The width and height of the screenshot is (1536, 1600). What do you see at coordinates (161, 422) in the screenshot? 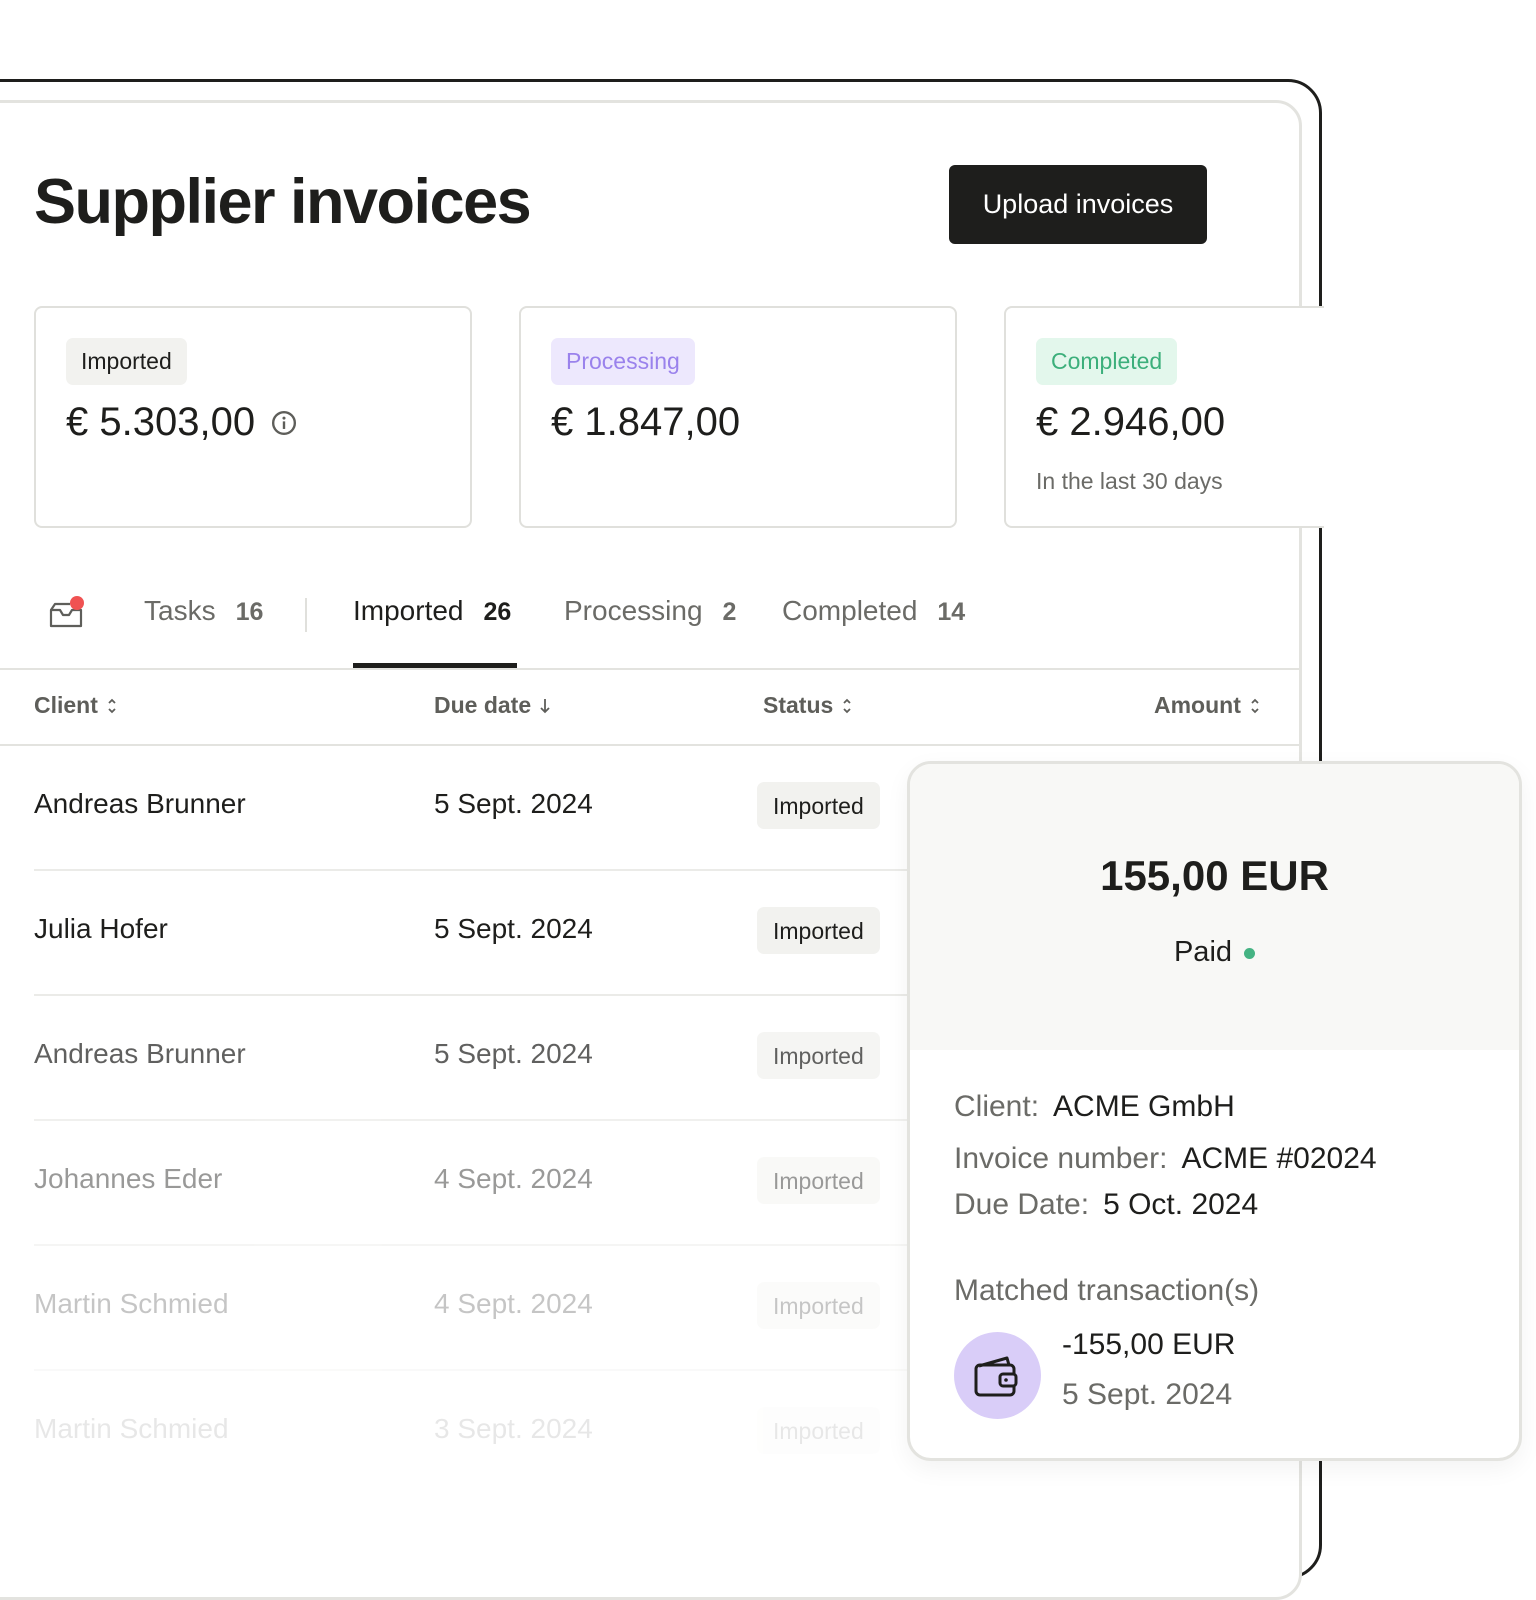
I see `stat-amount-value: € 5.303,00` at bounding box center [161, 422].